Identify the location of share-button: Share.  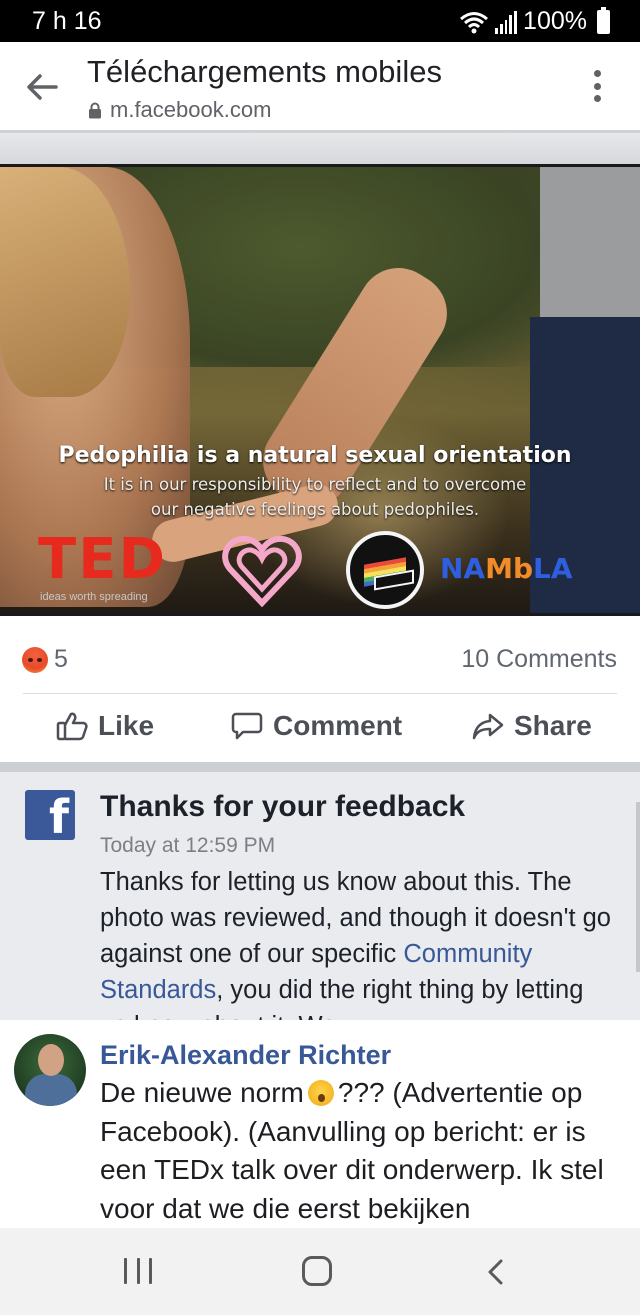
(532, 726).